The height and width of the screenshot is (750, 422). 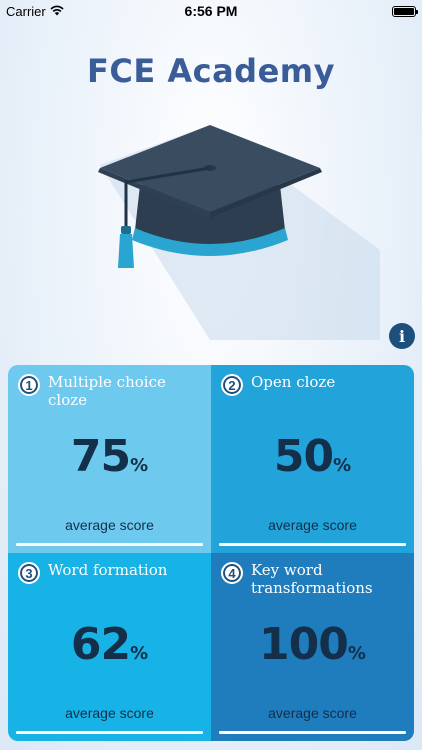 I want to click on tile-open-cloze: 2 Open cloze 50% average score, so click(x=312, y=459).